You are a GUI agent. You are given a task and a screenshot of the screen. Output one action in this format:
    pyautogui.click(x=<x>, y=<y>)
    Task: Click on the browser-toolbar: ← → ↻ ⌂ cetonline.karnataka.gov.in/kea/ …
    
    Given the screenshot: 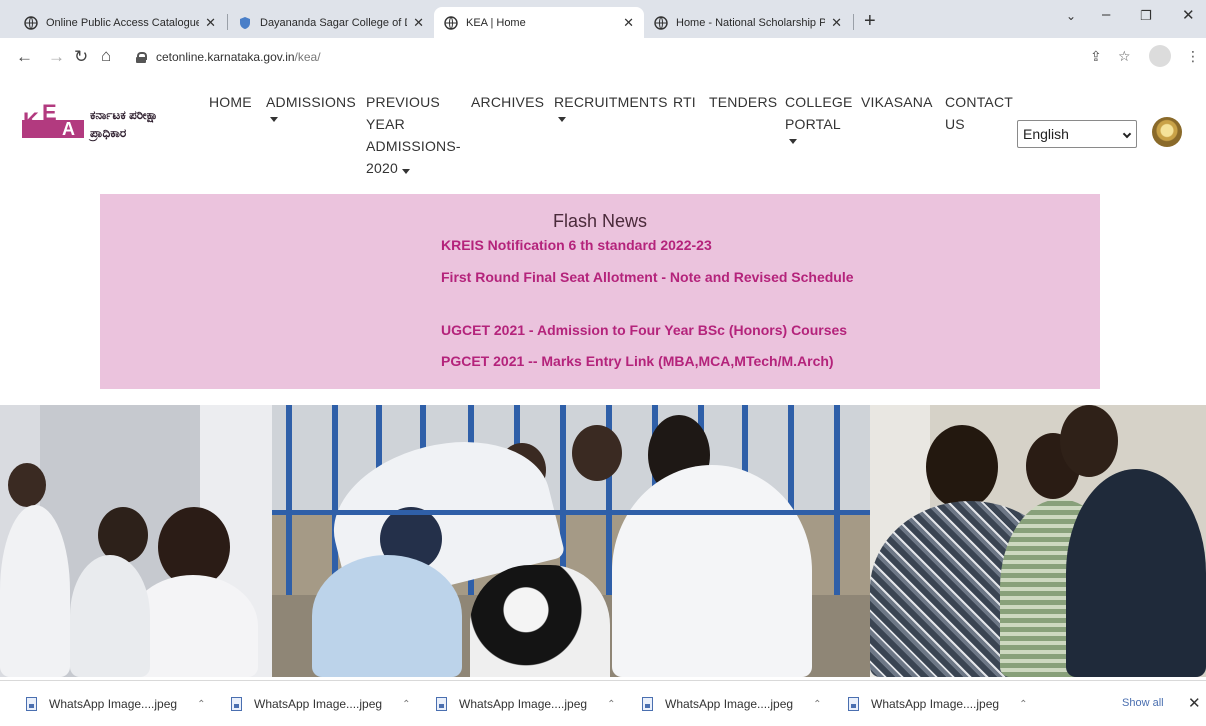 What is the action you would take?
    pyautogui.click(x=603, y=57)
    